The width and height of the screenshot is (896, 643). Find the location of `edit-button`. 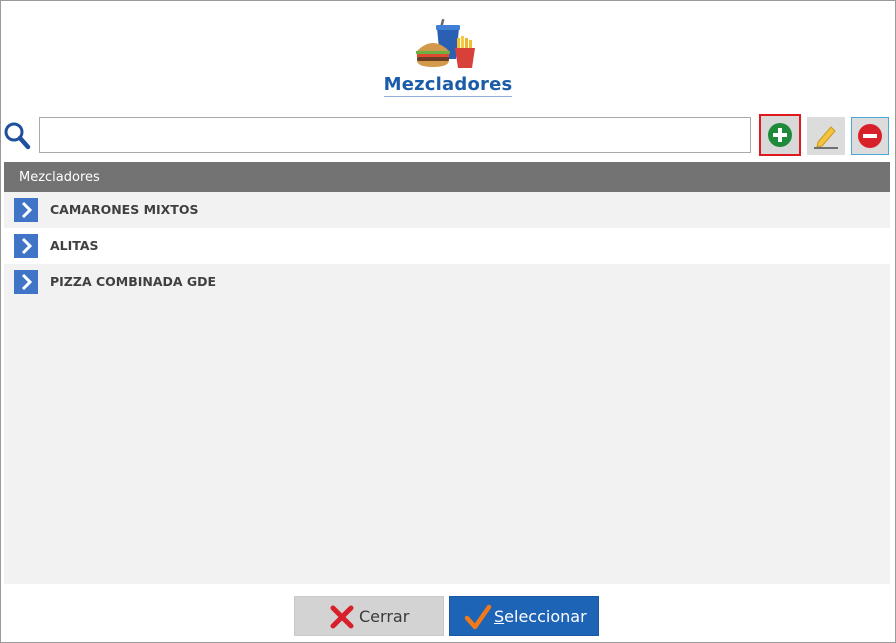

edit-button is located at coordinates (826, 136).